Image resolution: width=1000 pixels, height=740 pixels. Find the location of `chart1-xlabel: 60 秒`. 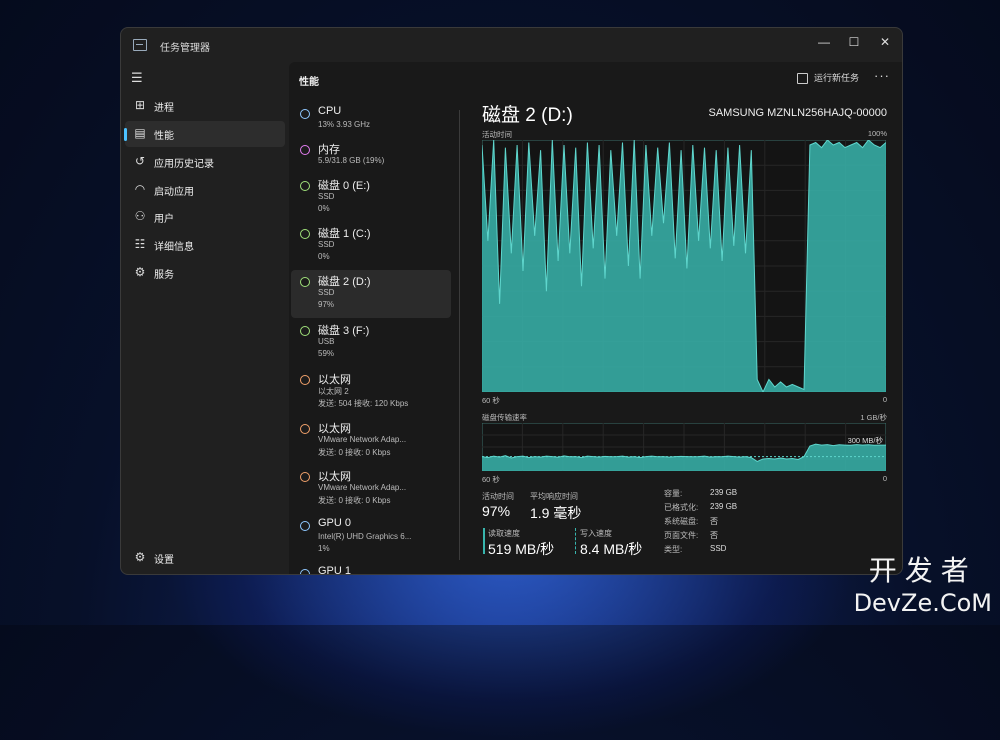

chart1-xlabel: 60 秒 is located at coordinates (491, 400).